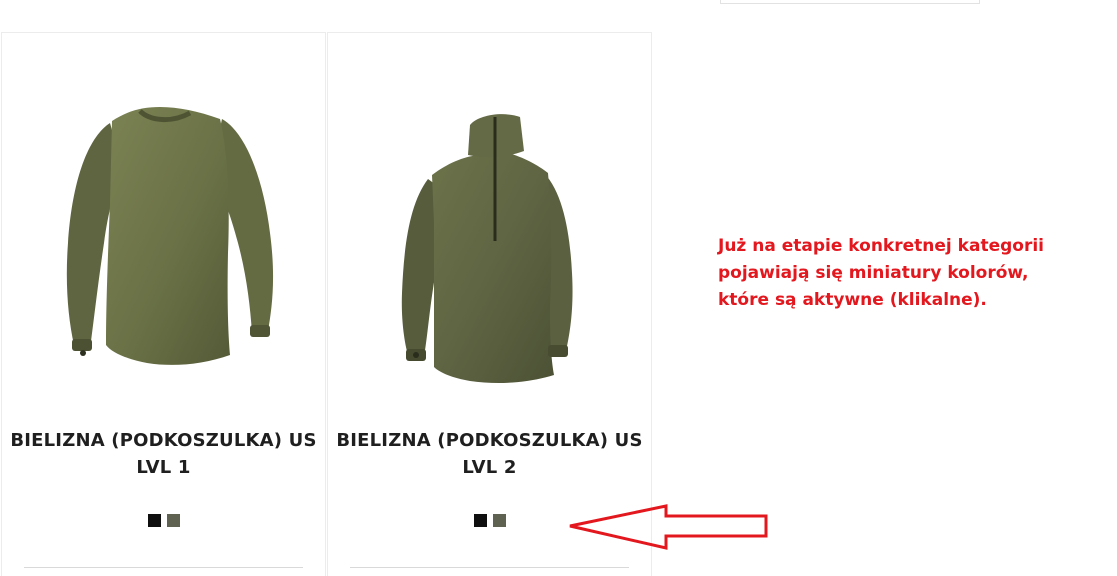 The width and height of the screenshot is (1117, 576). What do you see at coordinates (852, 300) in the screenshot?
I see `annotation-line-3: które są aktywne (klikalne).` at bounding box center [852, 300].